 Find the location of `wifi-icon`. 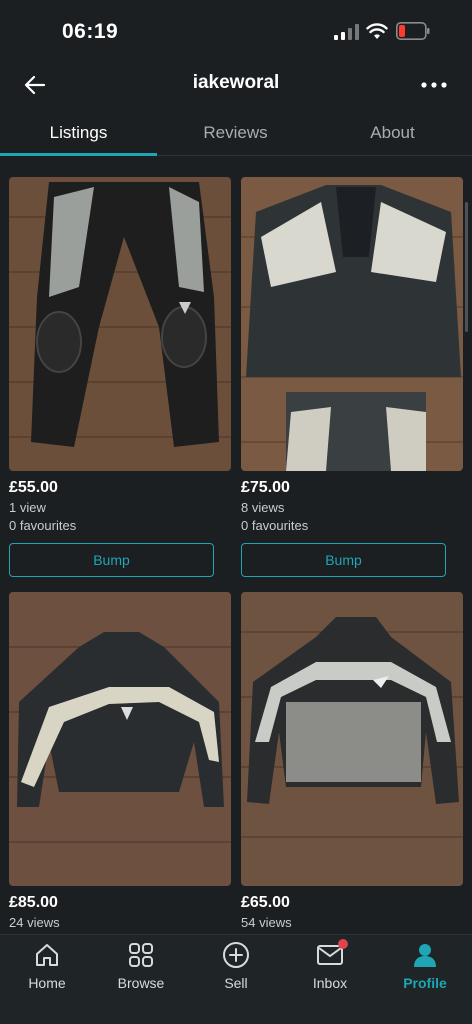

wifi-icon is located at coordinates (377, 31).